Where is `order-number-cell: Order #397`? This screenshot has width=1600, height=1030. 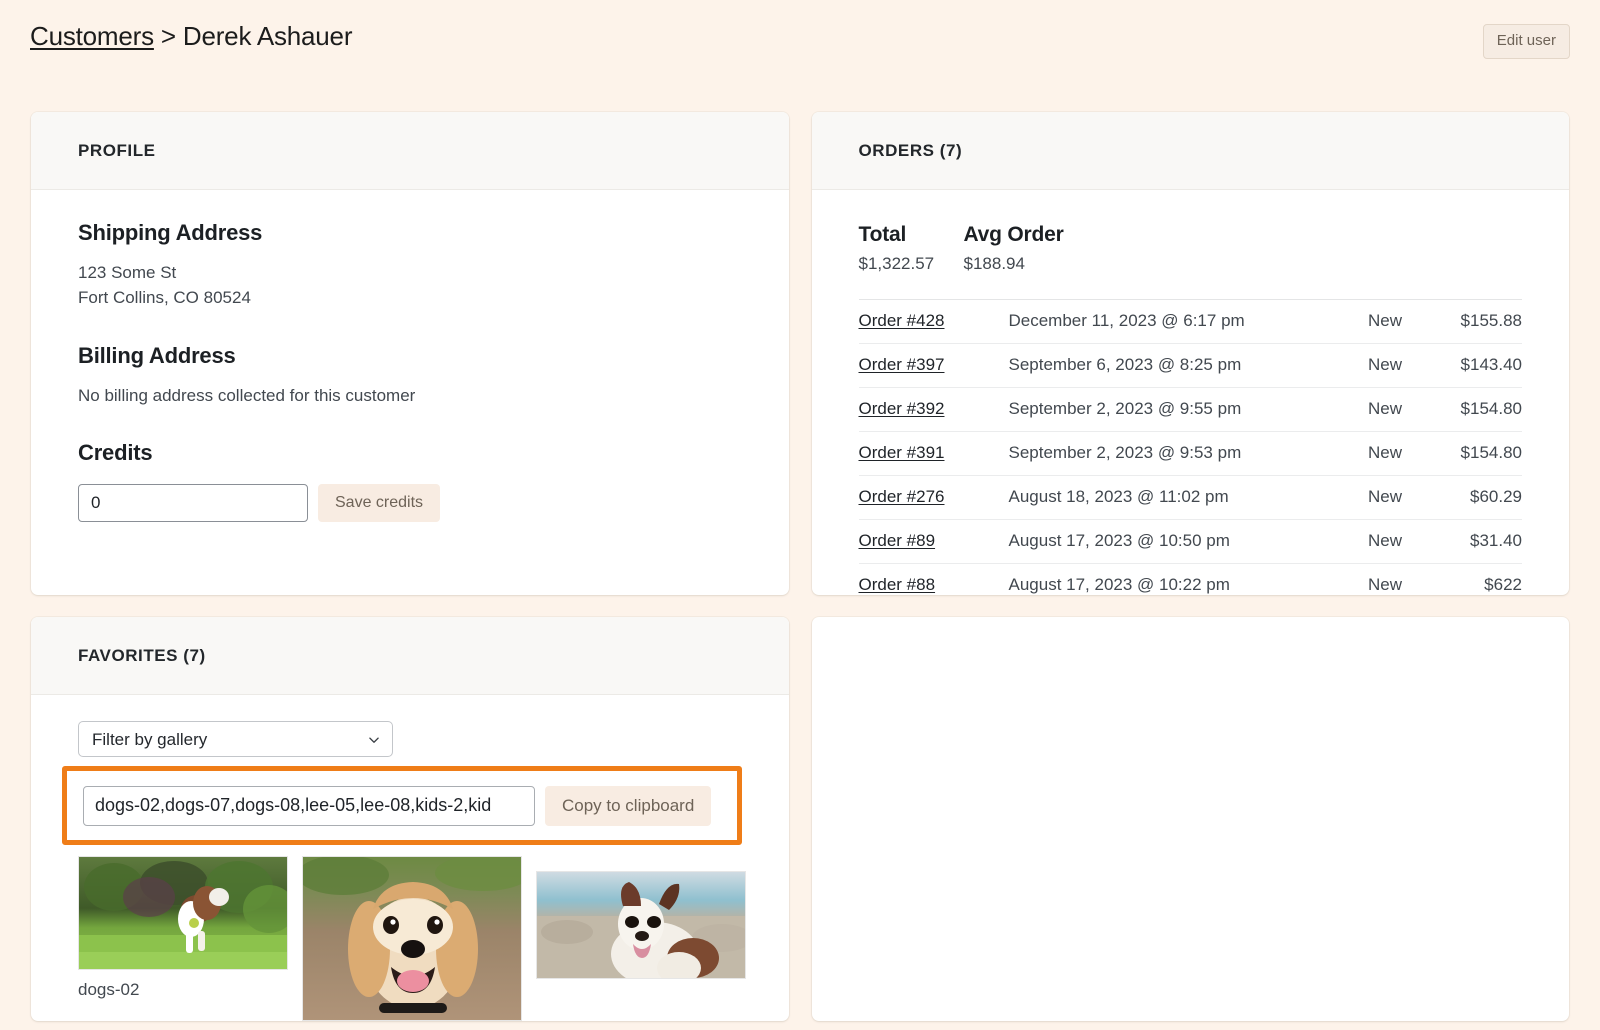
order-number-cell: Order #397 is located at coordinates (933, 365).